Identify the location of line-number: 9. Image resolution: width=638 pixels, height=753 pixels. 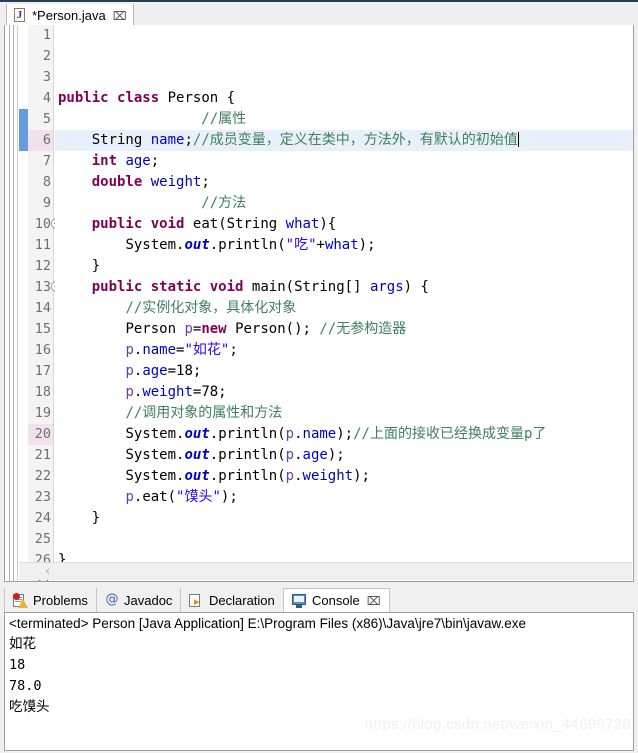
(46, 203).